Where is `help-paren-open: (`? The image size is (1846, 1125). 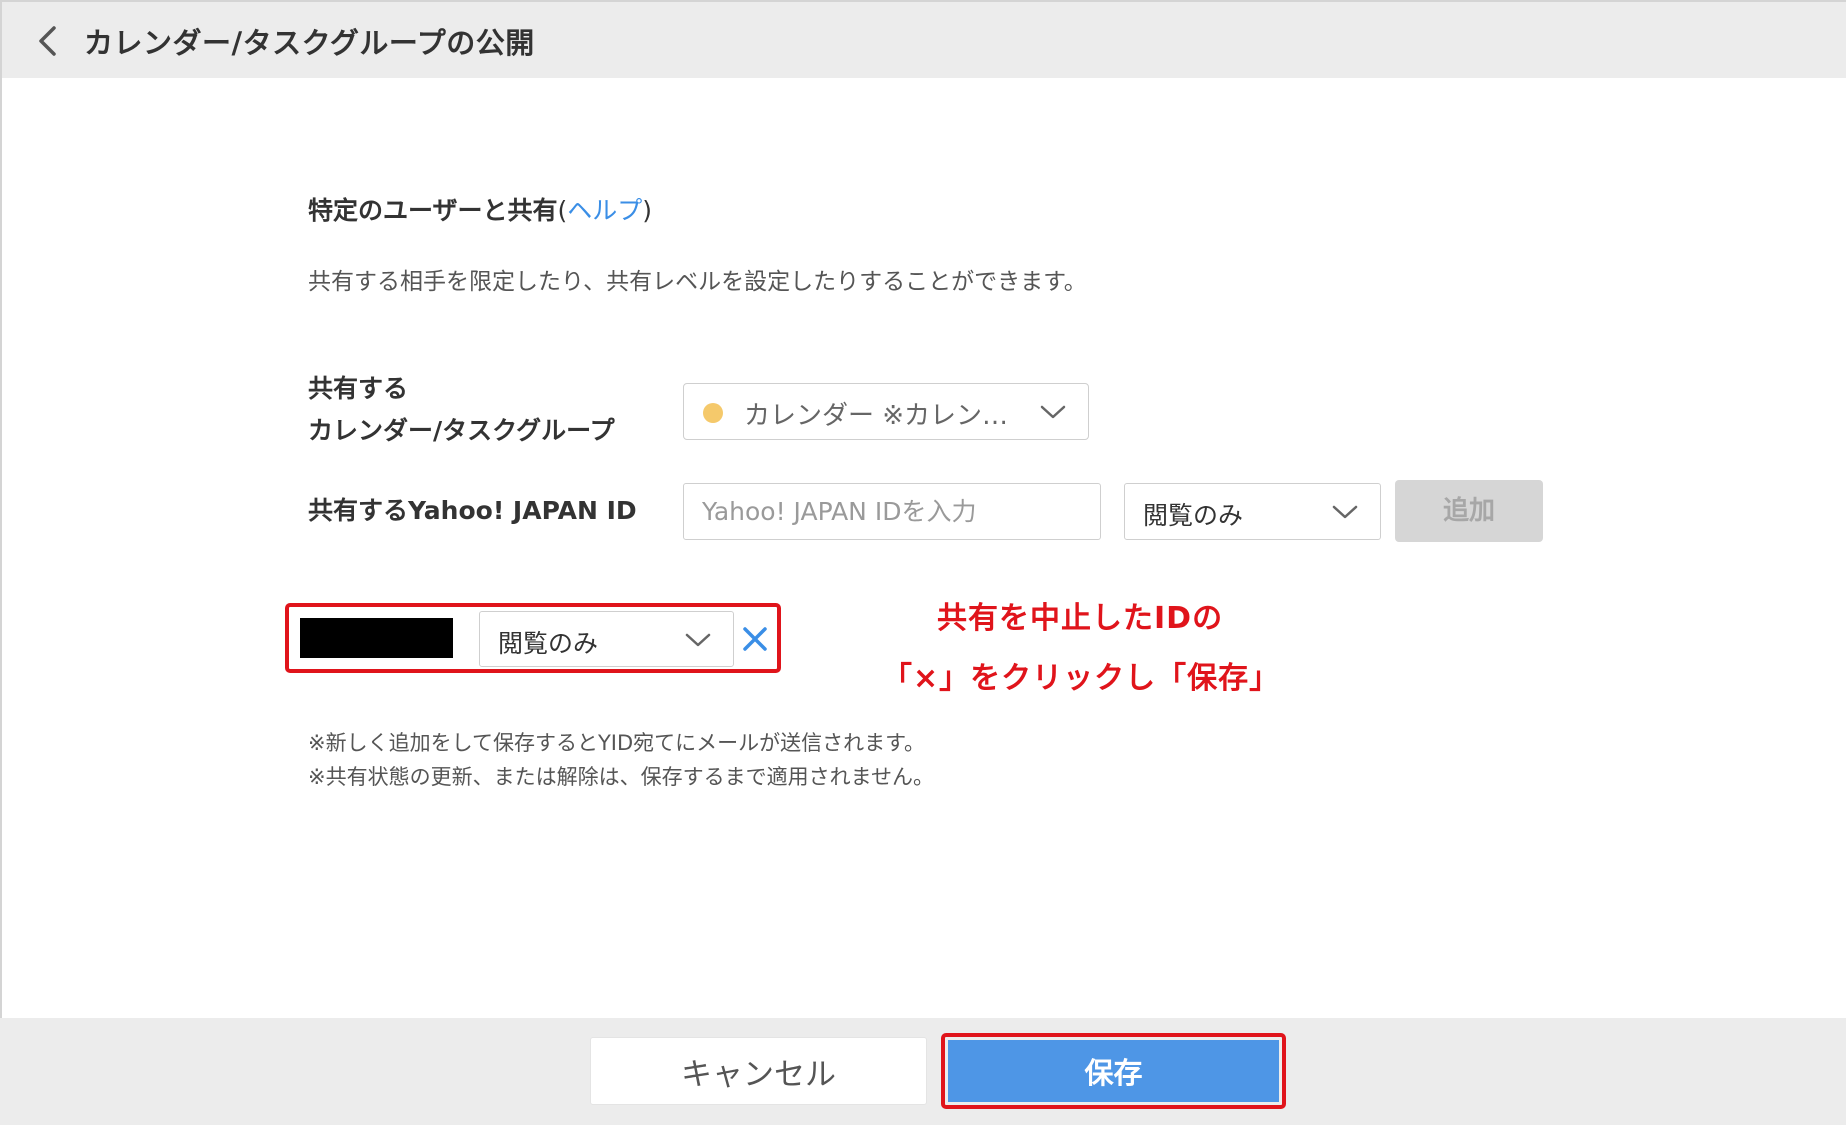
help-paren-open: ( is located at coordinates (562, 210).